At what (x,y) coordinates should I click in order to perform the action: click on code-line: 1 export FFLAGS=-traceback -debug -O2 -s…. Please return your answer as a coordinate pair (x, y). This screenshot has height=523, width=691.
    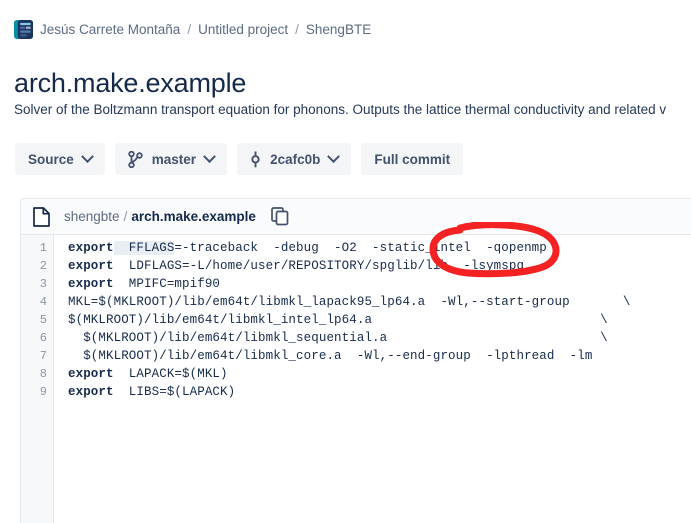
    Looking at the image, I should click on (356, 248).